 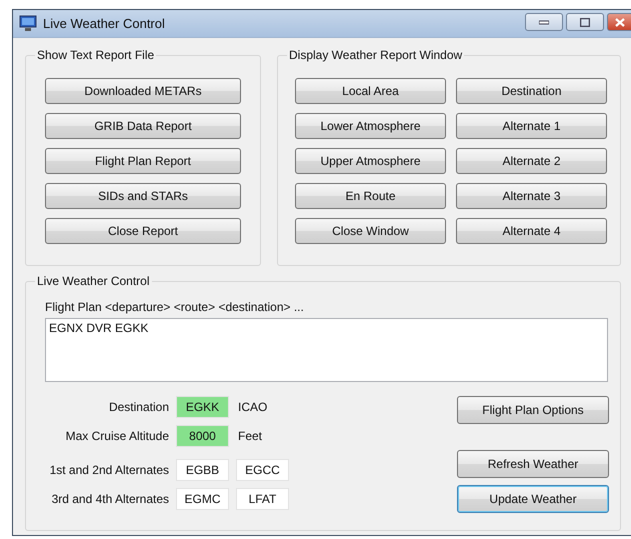 I want to click on unit-label: ICAO, so click(x=253, y=407).